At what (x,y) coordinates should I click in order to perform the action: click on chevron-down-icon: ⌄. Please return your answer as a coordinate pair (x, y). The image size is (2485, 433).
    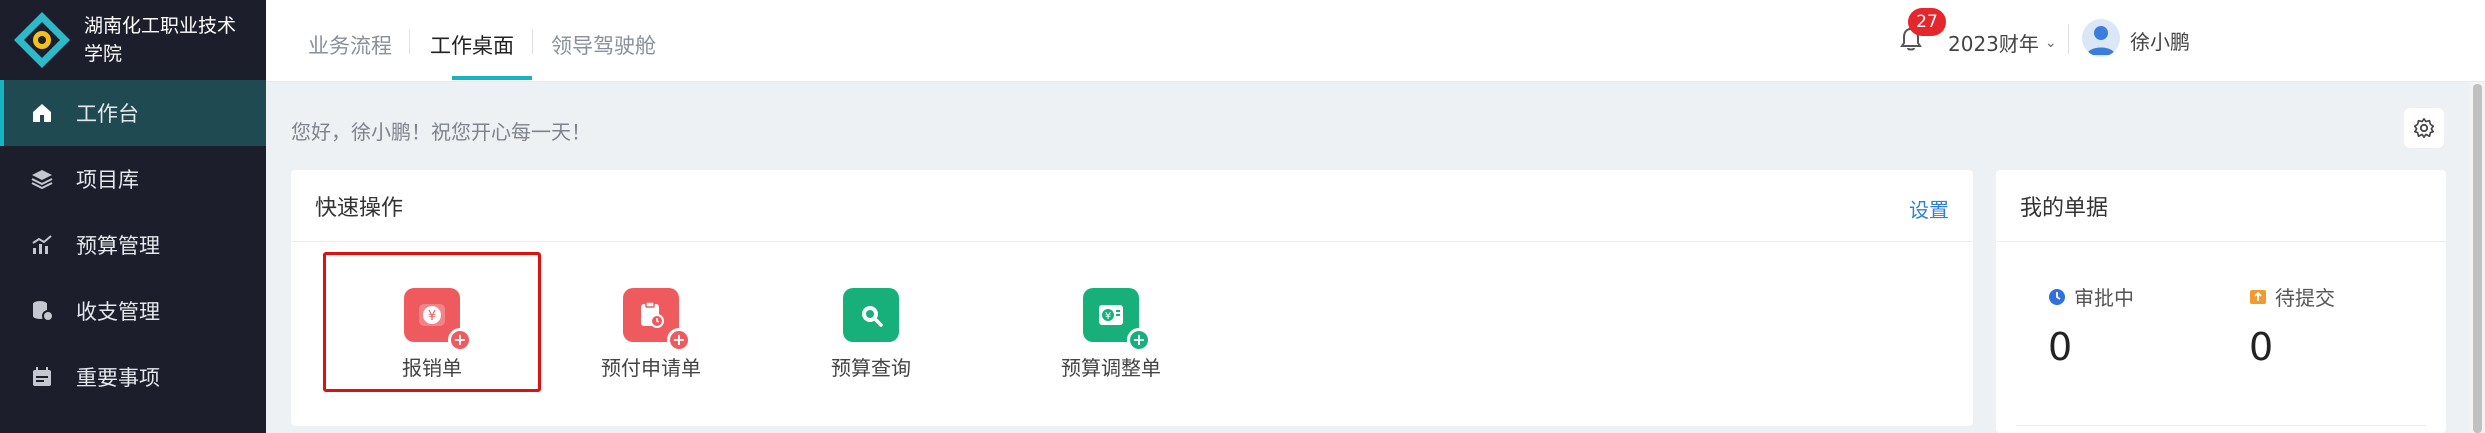
    Looking at the image, I should click on (2050, 42).